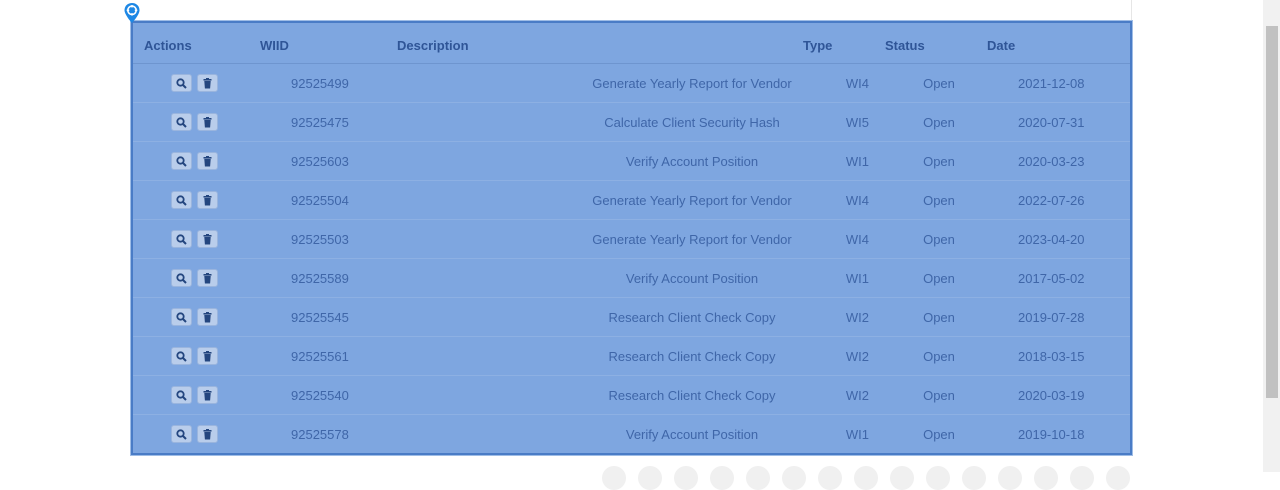 This screenshot has width=1280, height=490. Describe the element at coordinates (320, 122) in the screenshot. I see `cell-wiid: 92525475` at that location.